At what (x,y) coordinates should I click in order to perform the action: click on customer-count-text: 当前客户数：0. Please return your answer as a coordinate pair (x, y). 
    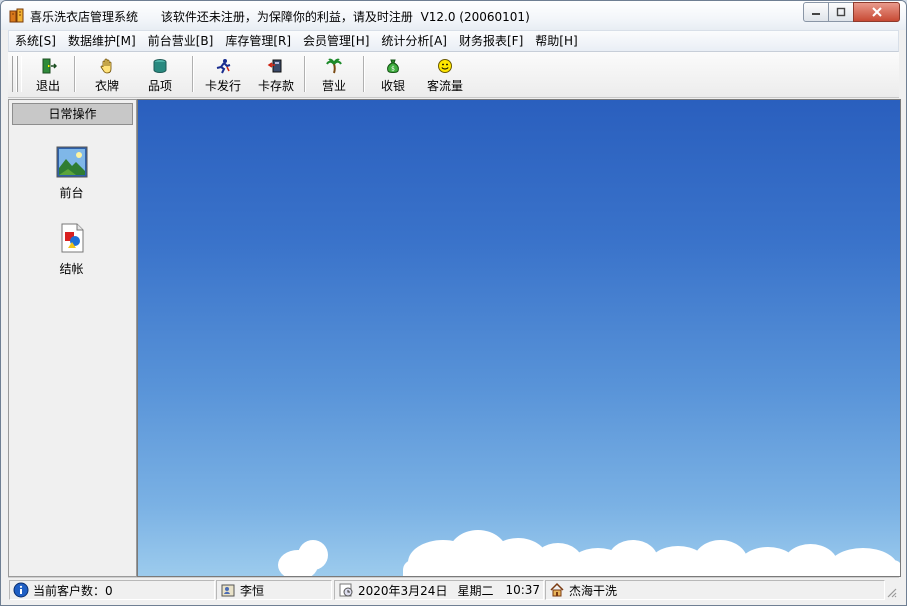
    Looking at the image, I should click on (73, 590).